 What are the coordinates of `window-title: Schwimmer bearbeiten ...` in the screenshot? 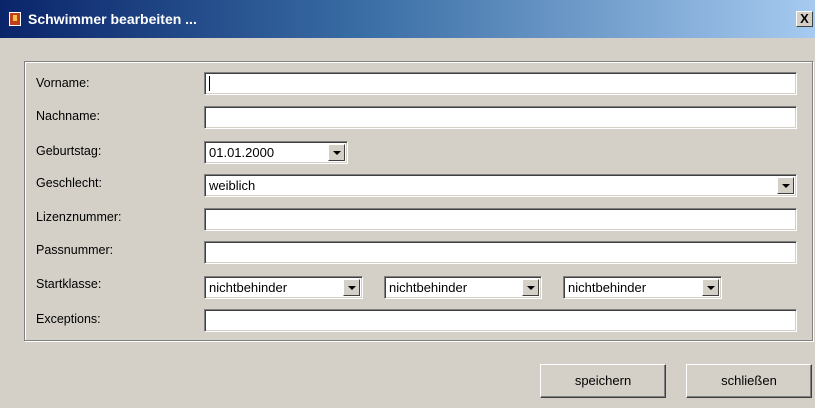 It's located at (112, 19).